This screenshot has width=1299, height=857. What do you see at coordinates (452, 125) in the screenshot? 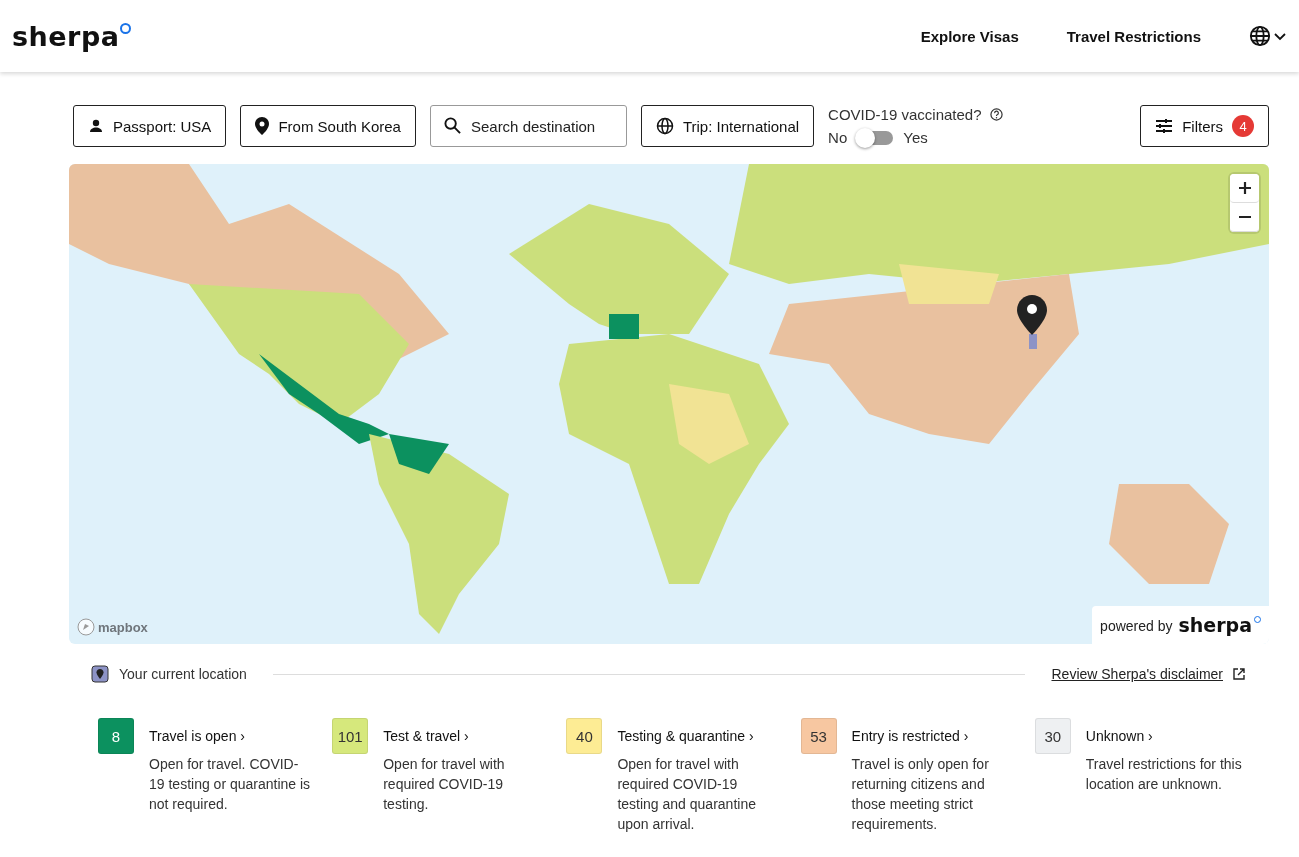
I see `search-icon` at bounding box center [452, 125].